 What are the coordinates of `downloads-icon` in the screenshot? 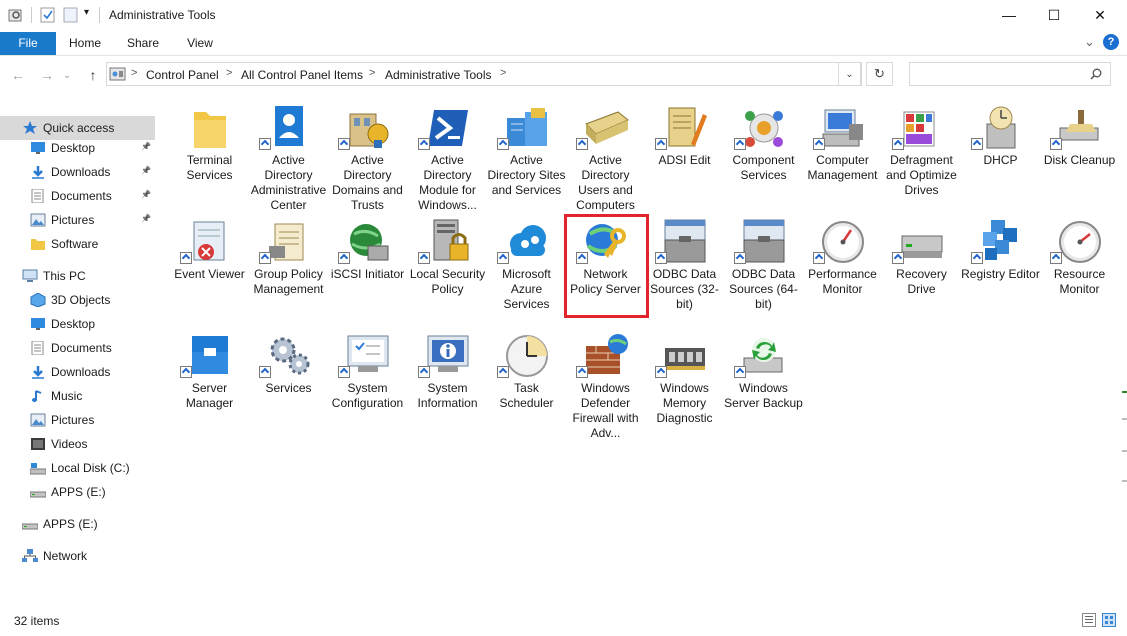 It's located at (38, 172).